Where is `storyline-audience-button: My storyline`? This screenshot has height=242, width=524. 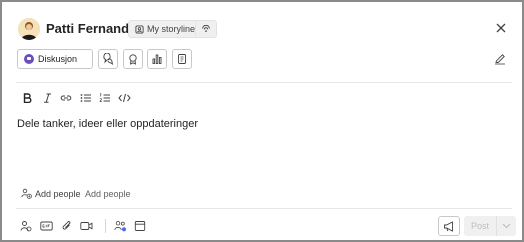 storyline-audience-button: My storyline is located at coordinates (165, 29).